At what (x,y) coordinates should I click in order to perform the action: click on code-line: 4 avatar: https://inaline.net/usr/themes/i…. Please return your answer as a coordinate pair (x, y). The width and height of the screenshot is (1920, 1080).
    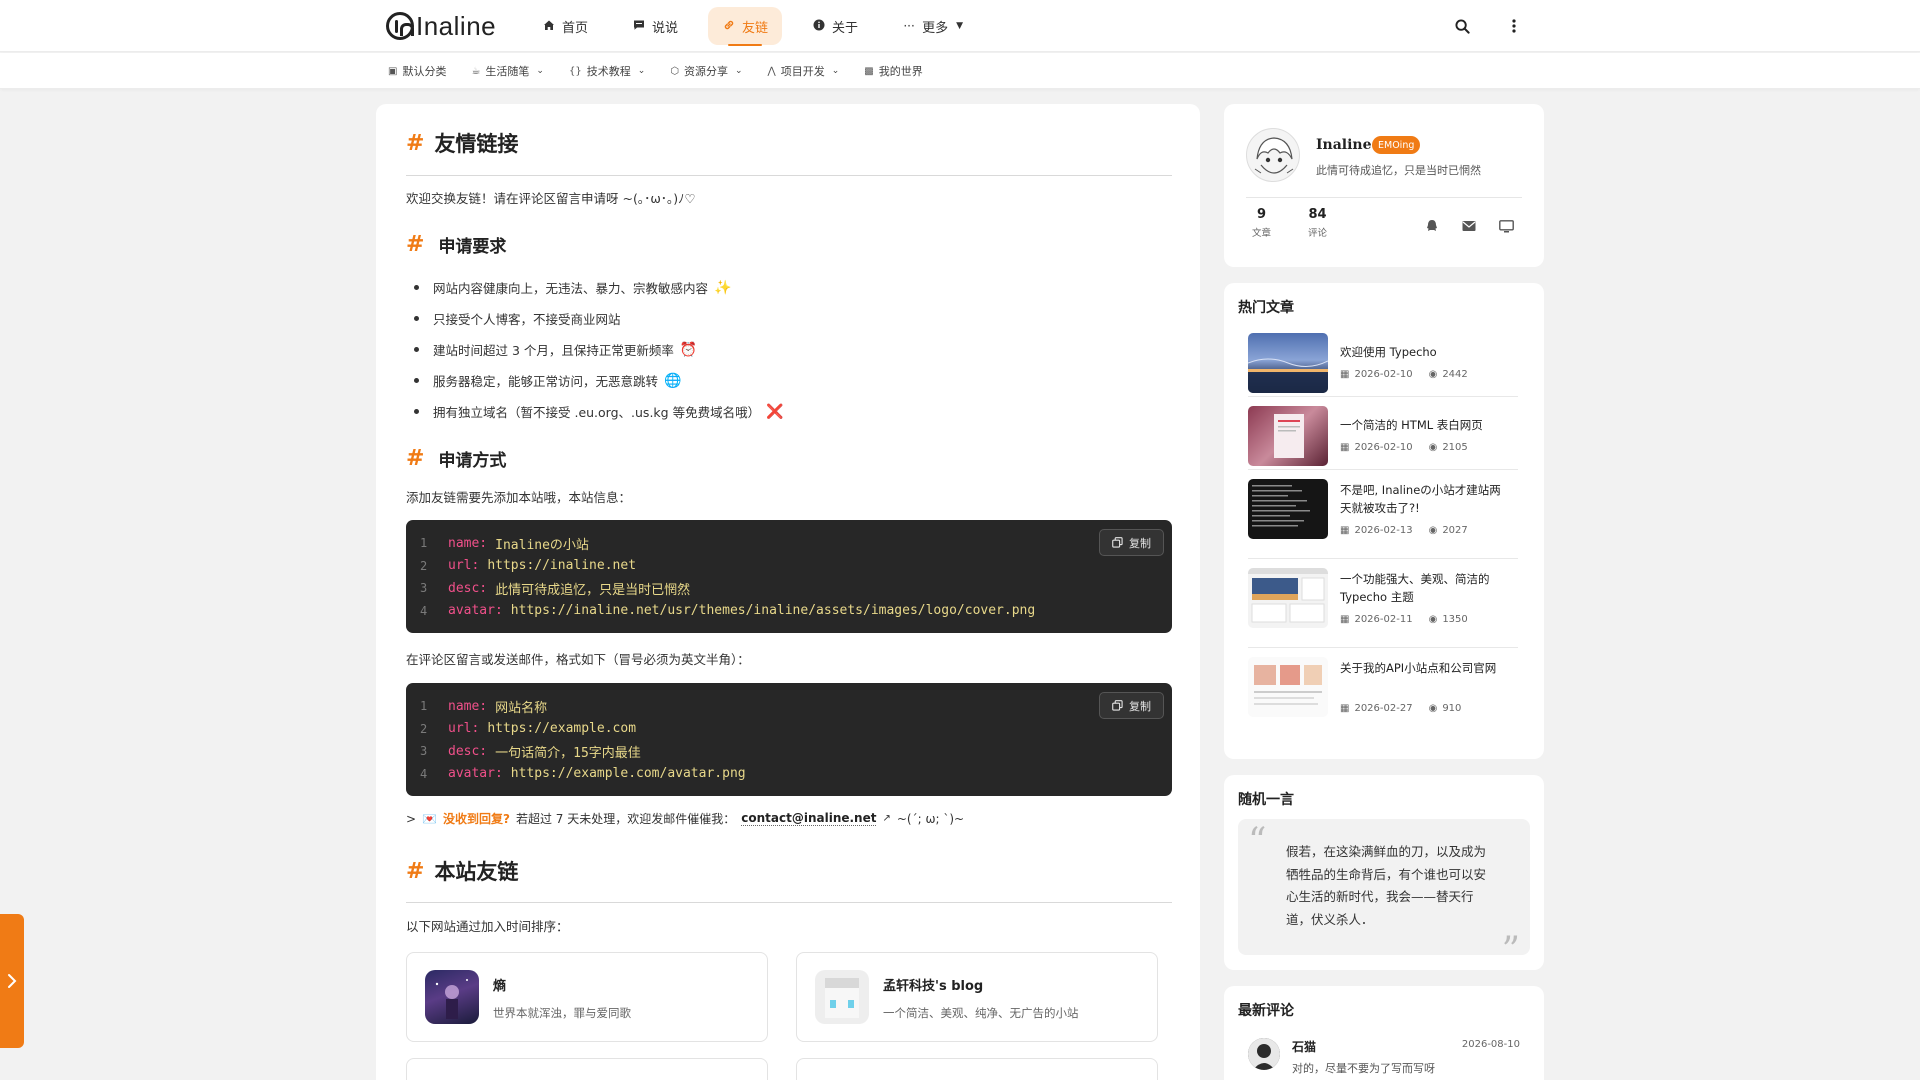
    Looking at the image, I should click on (728, 611).